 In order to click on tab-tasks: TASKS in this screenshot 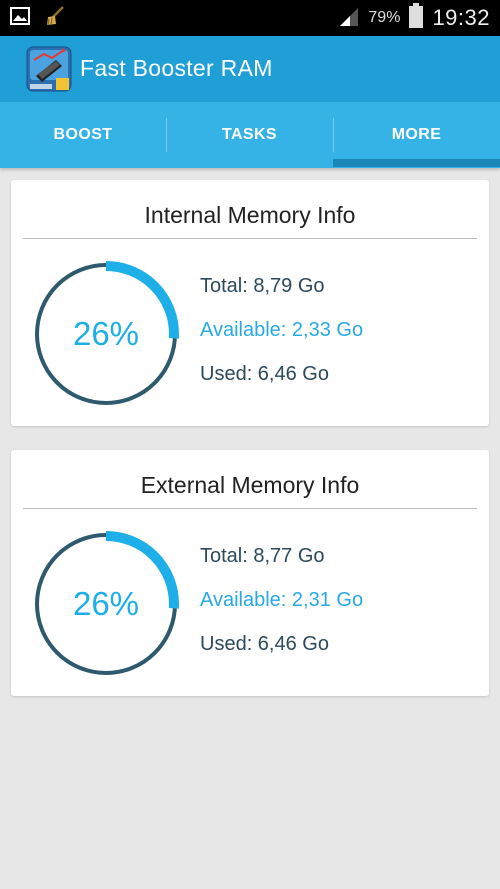, I will do `click(249, 135)`.